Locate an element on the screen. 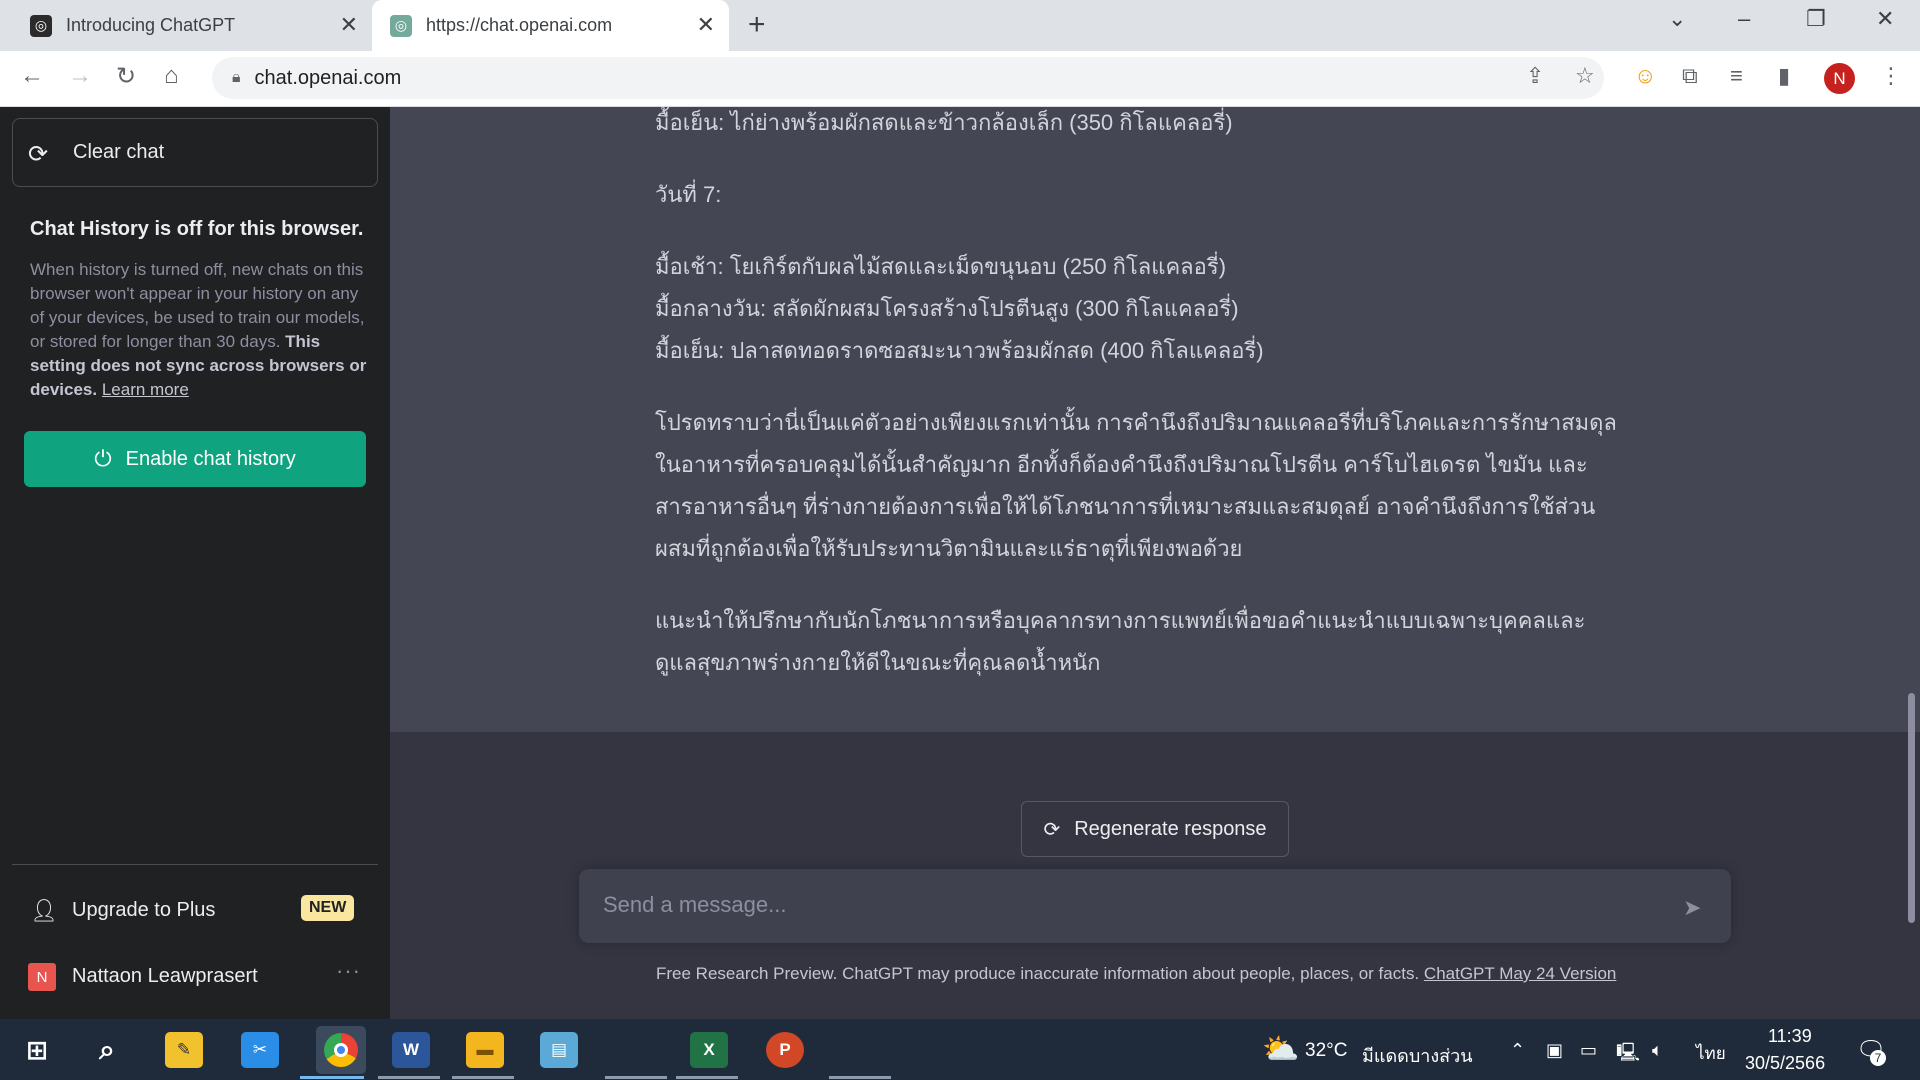  address-bar: 🔒︎ chat.openai.com is located at coordinates (908, 78).